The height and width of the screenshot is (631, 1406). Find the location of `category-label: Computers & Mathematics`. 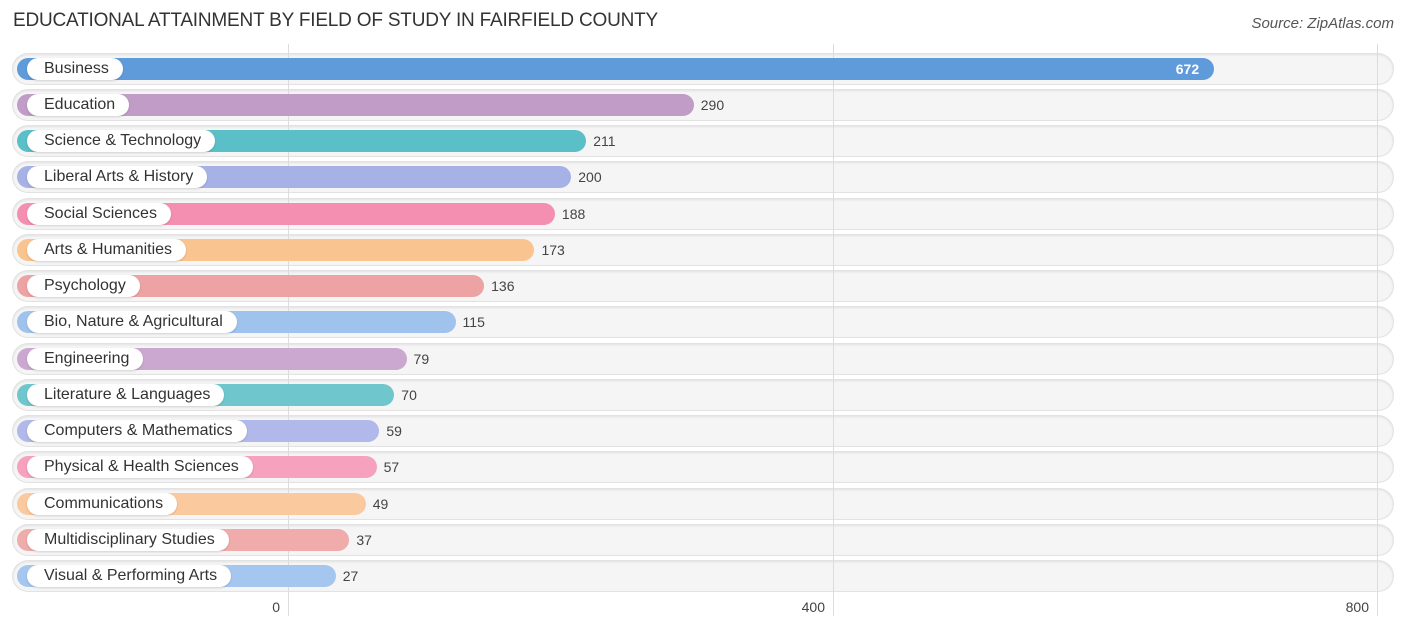

category-label: Computers & Mathematics is located at coordinates (137, 431).